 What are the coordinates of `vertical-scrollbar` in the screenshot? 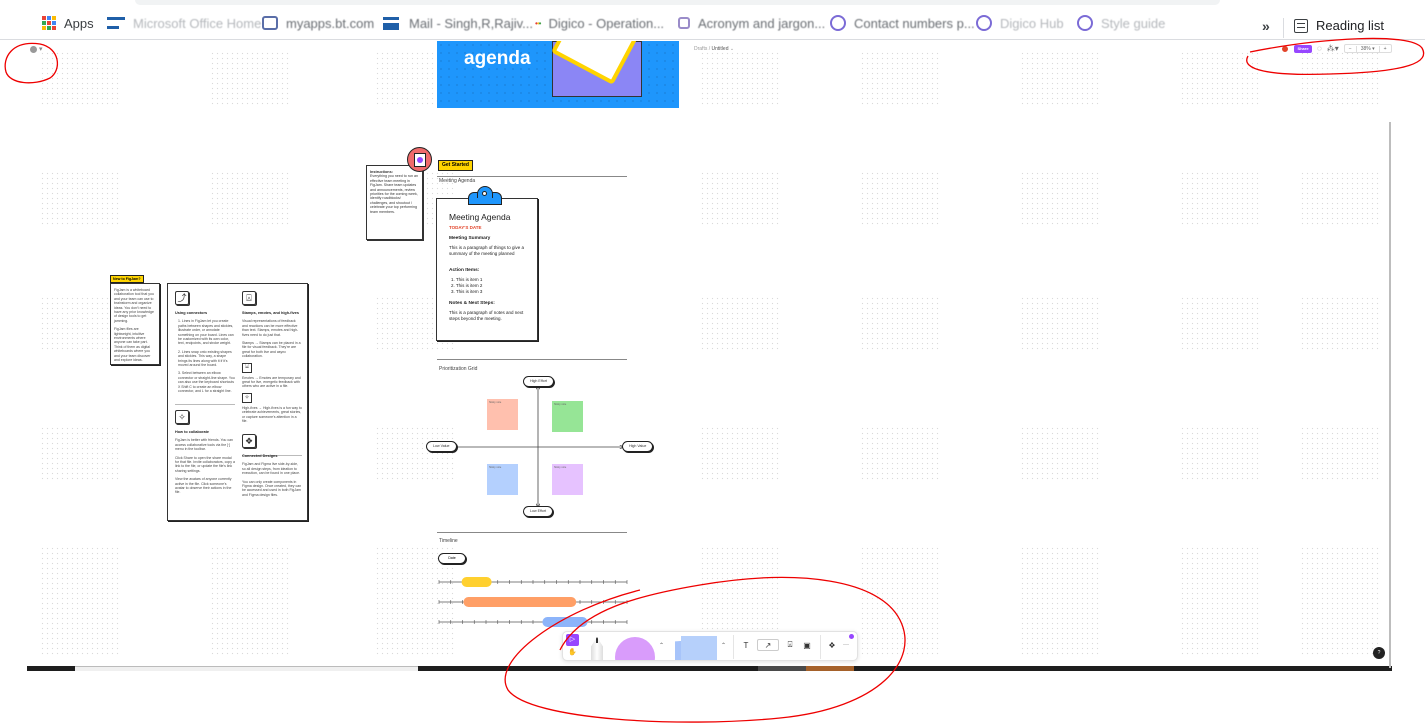 It's located at (1390, 395).